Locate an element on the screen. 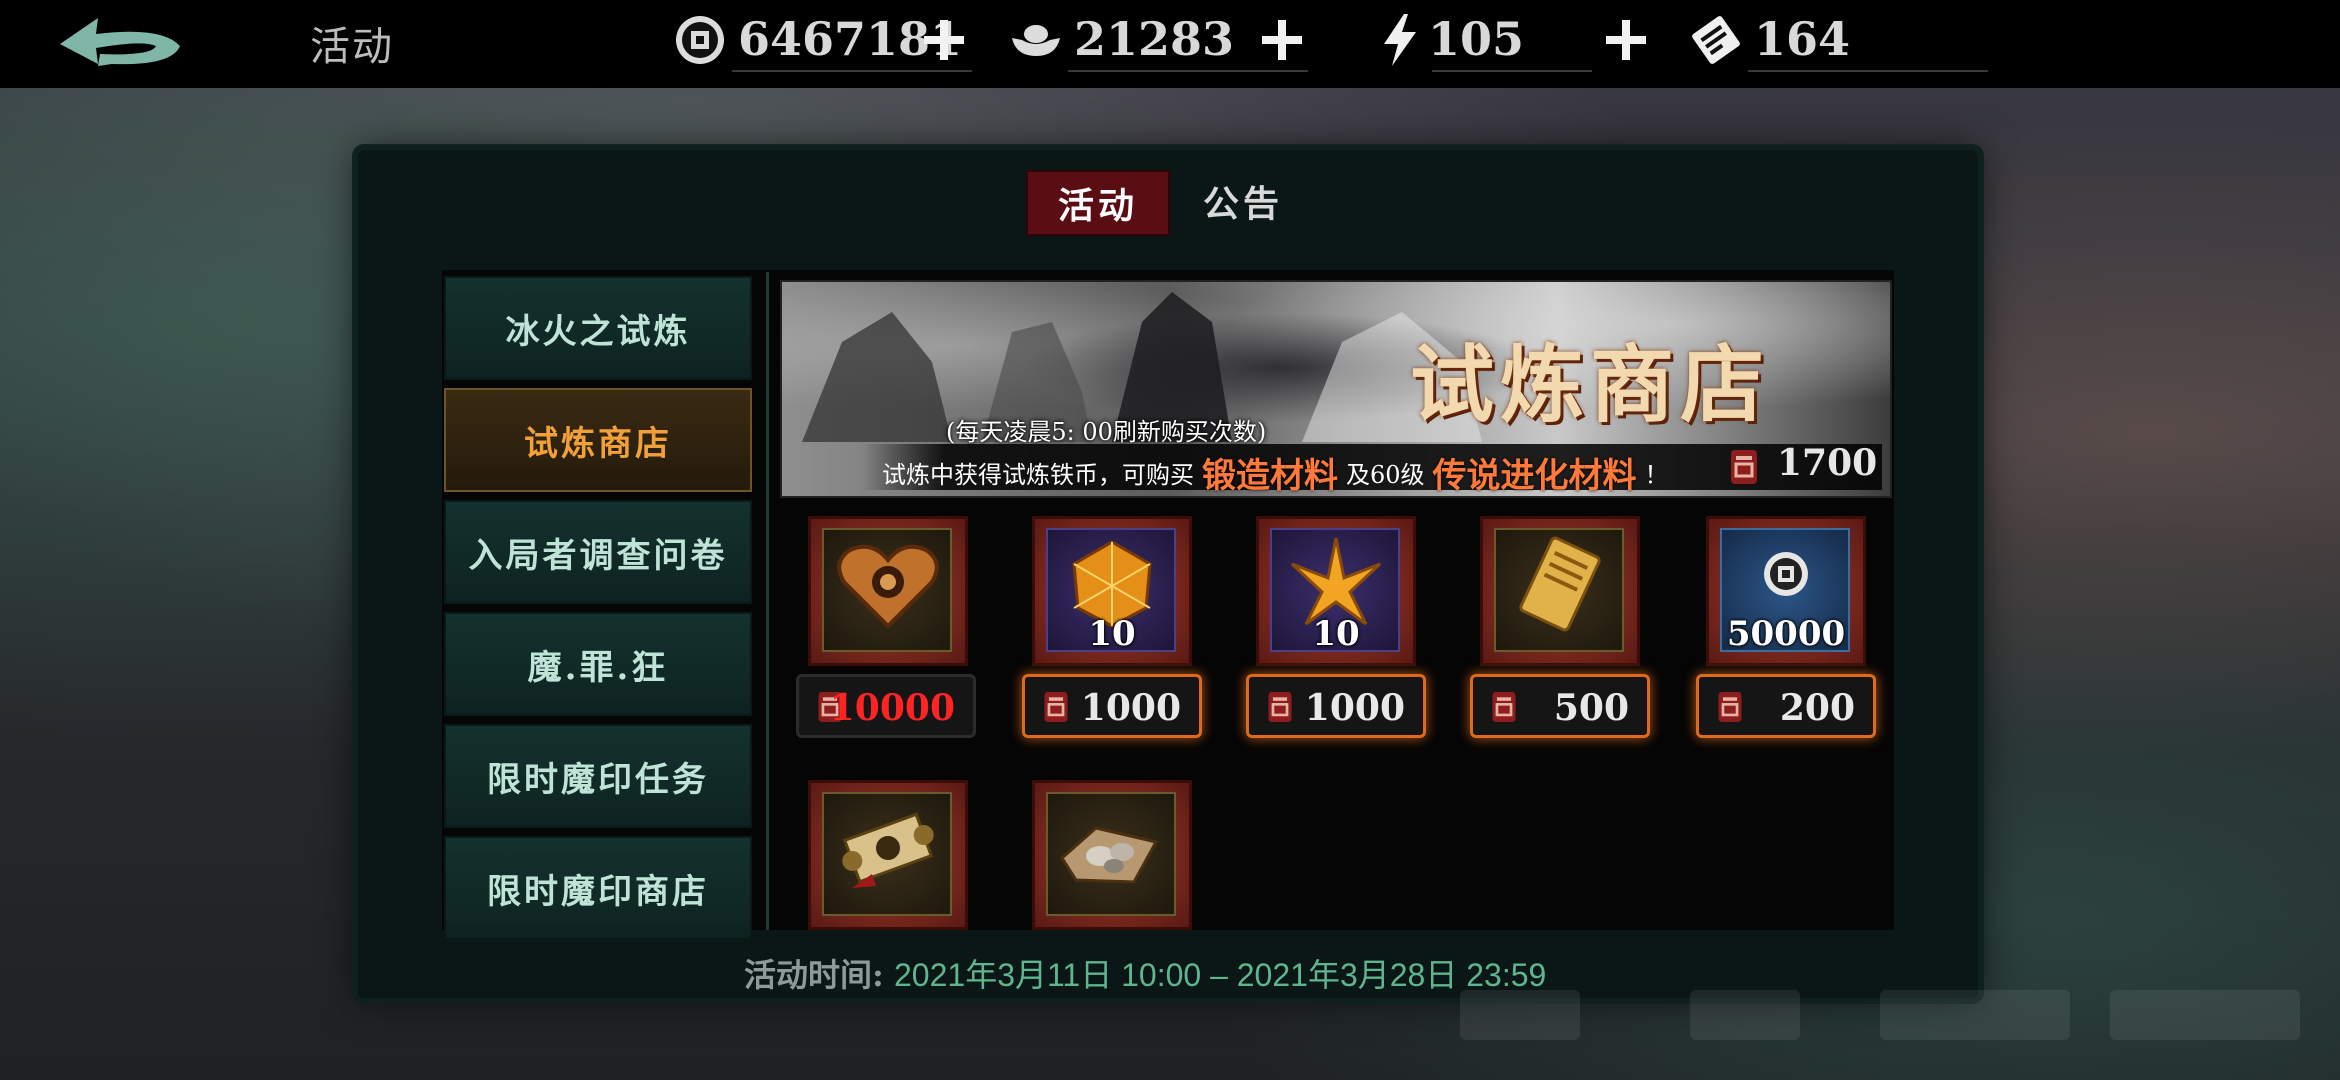  page-title: 活动 is located at coordinates (352, 47).